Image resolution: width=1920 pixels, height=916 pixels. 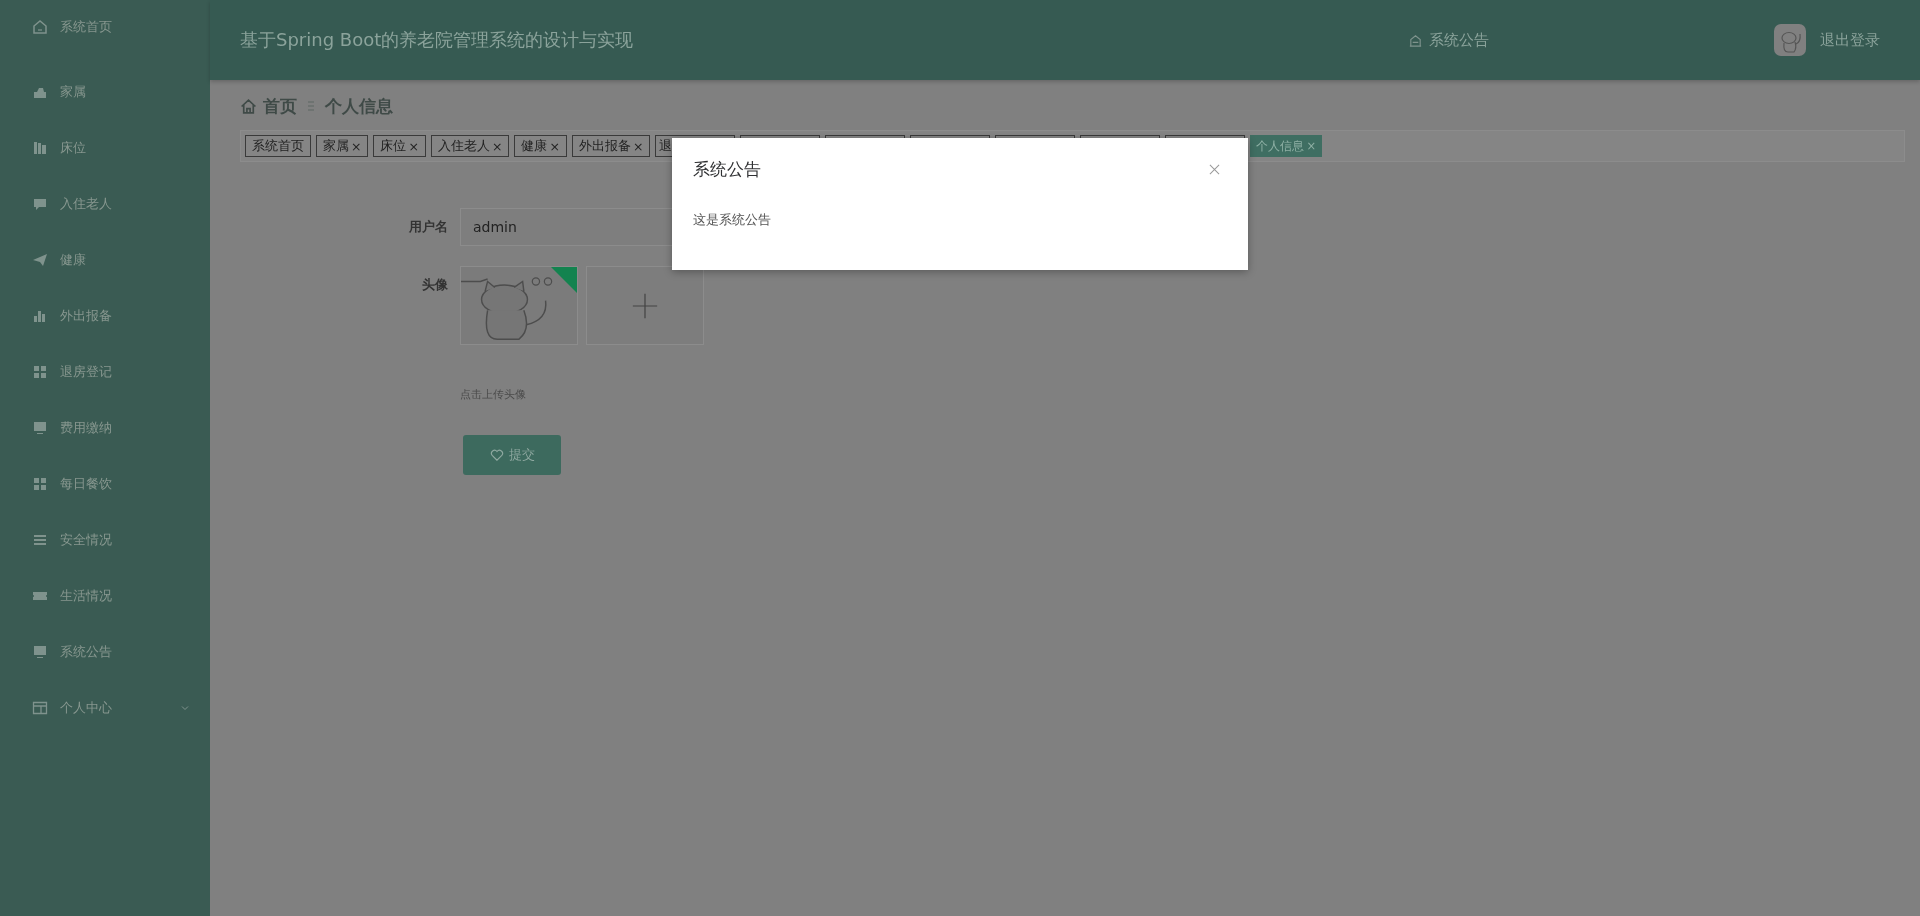 I want to click on sidebar-item: 健康, so click(x=105, y=260).